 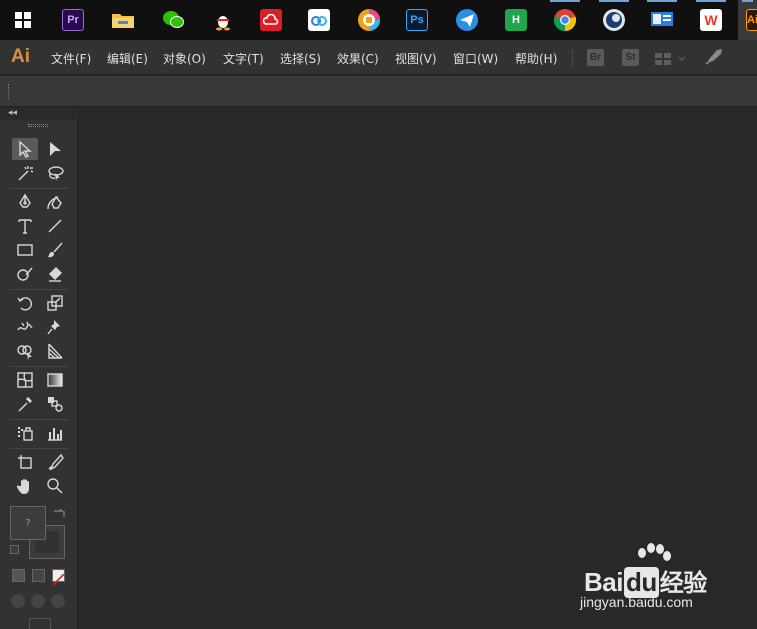 I want to click on gradient-mode-button, so click(x=38, y=575).